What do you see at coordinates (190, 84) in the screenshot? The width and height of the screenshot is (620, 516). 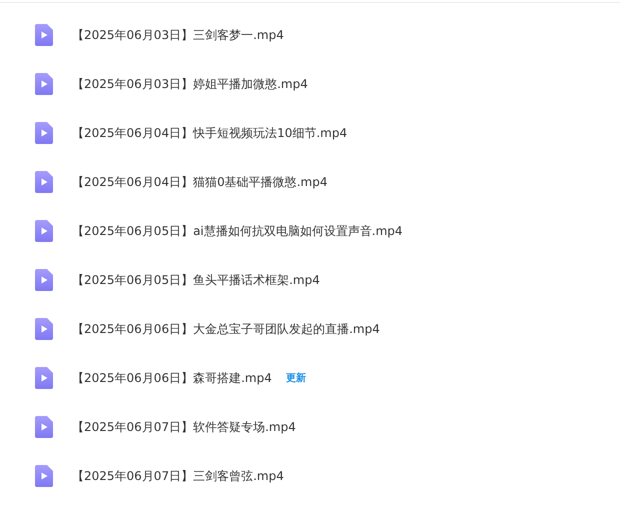 I see `file-name: 【2025年06月03日】婷姐平播加微憨.mp4` at bounding box center [190, 84].